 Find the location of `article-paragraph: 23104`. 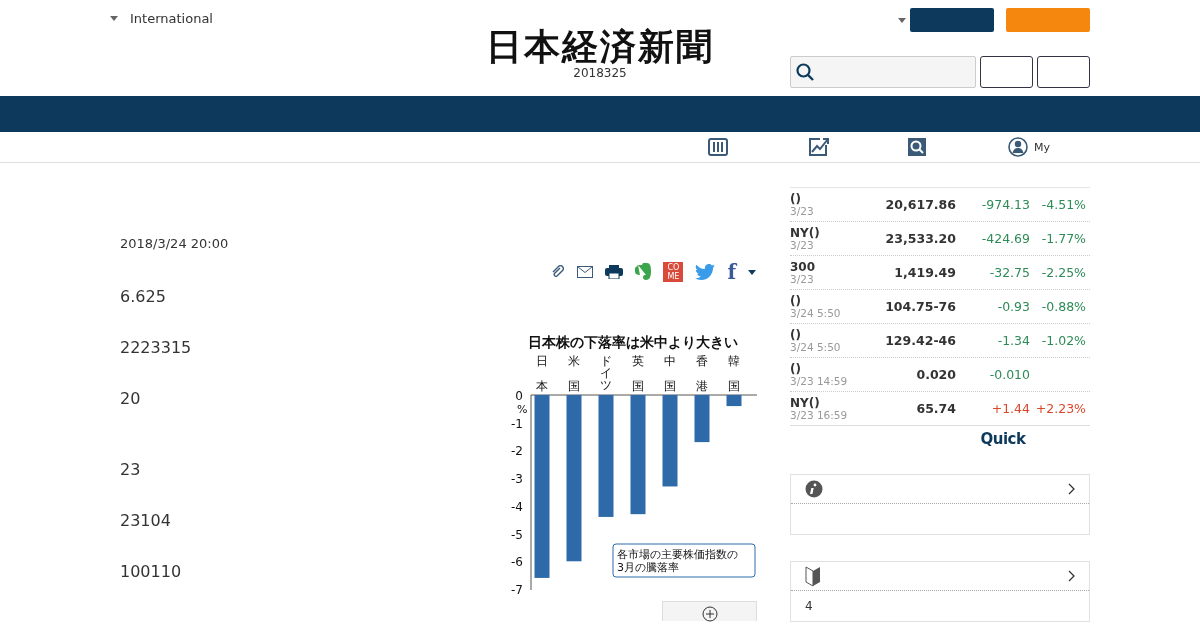

article-paragraph: 23104 is located at coordinates (146, 521).